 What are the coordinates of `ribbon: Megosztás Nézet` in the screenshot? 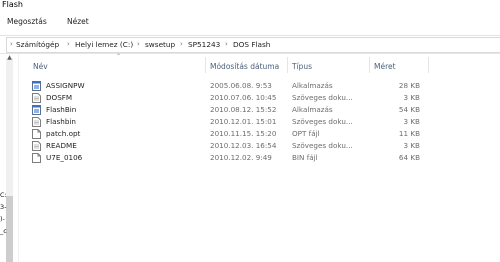 It's located at (250, 24).